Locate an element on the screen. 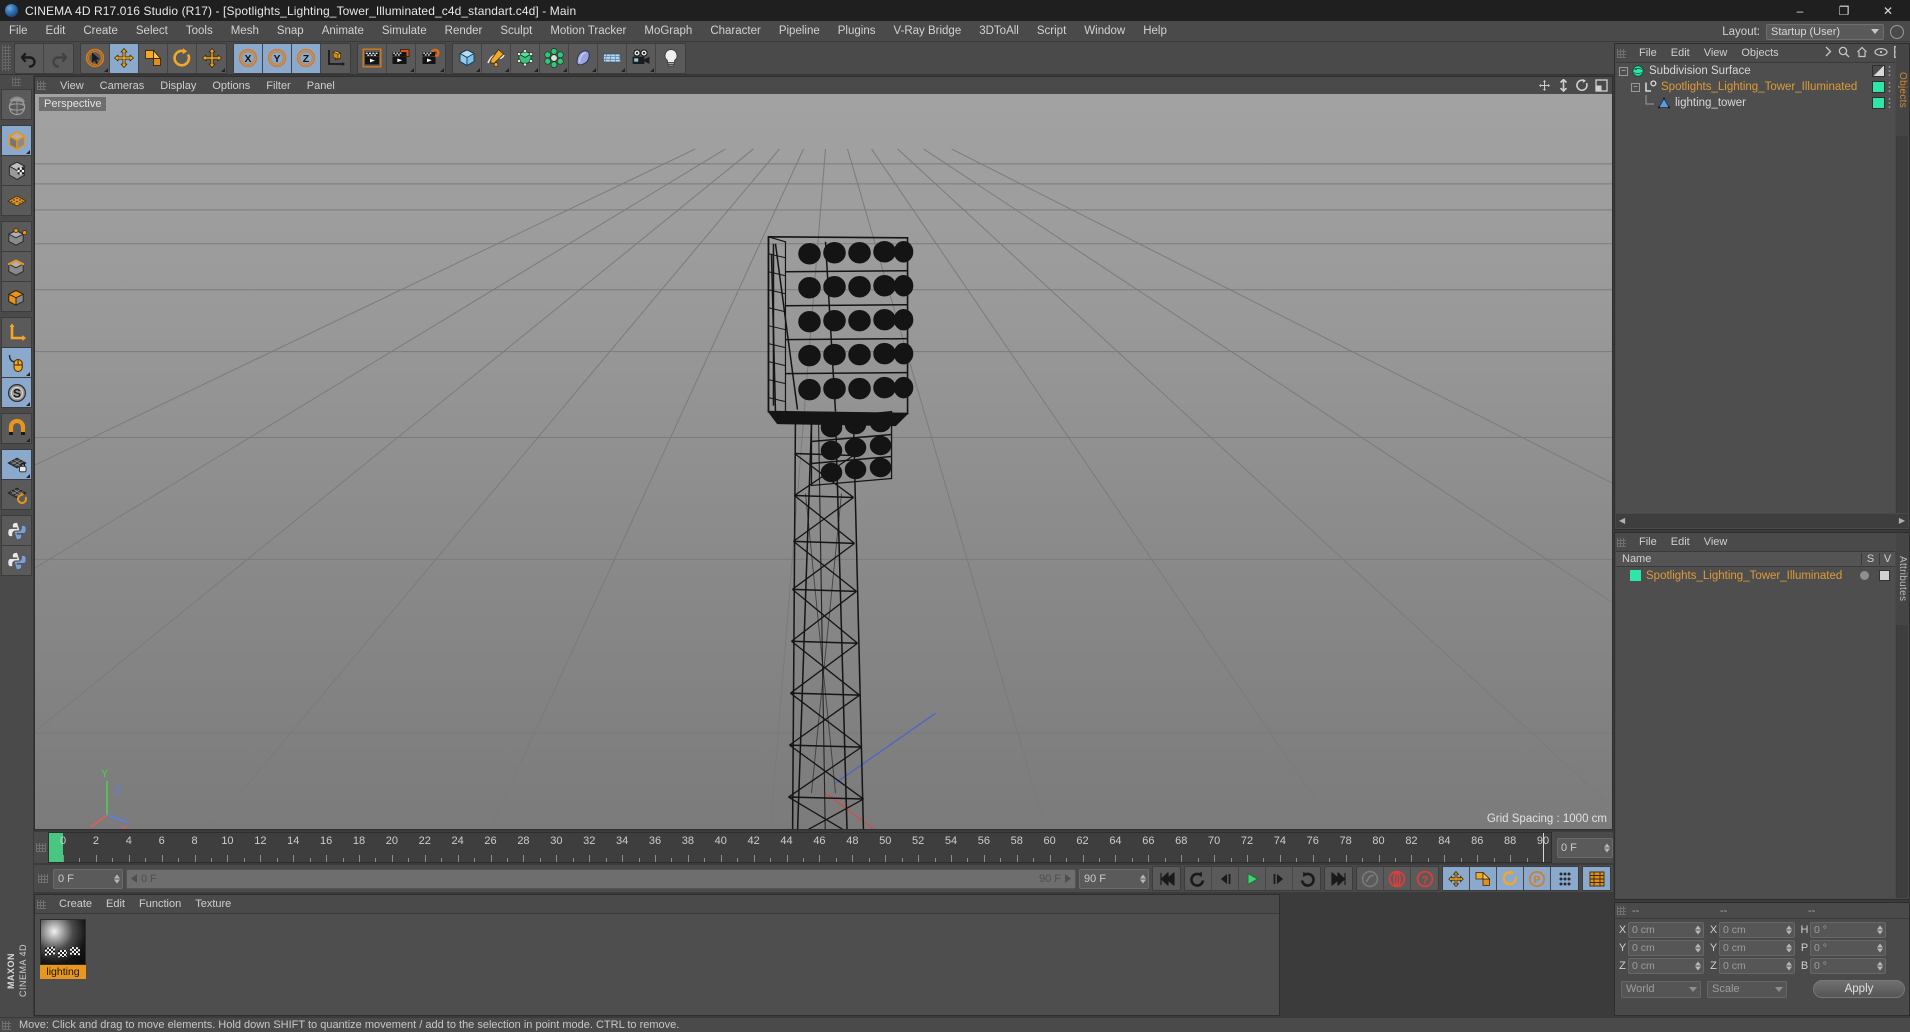  expander-icon: − is located at coordinates (1623, 71).